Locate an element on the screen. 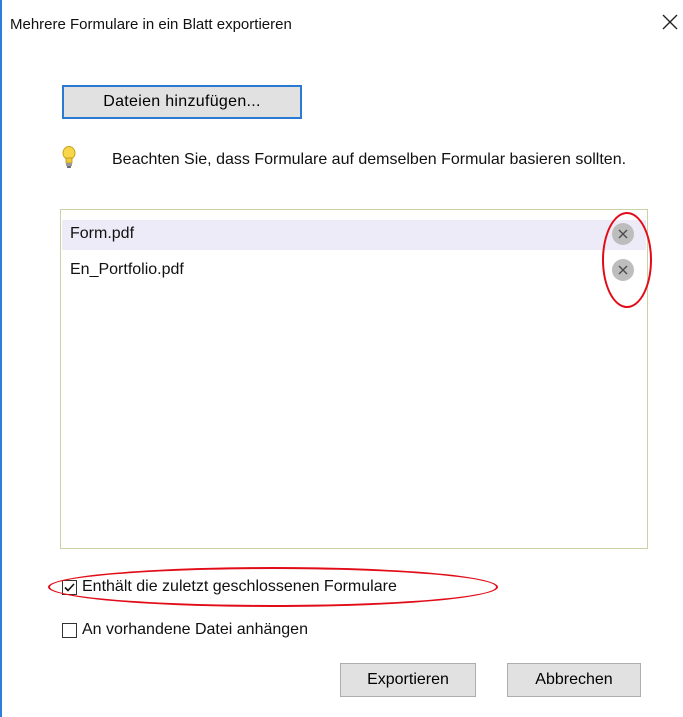  checkmark-icon is located at coordinates (69, 587).